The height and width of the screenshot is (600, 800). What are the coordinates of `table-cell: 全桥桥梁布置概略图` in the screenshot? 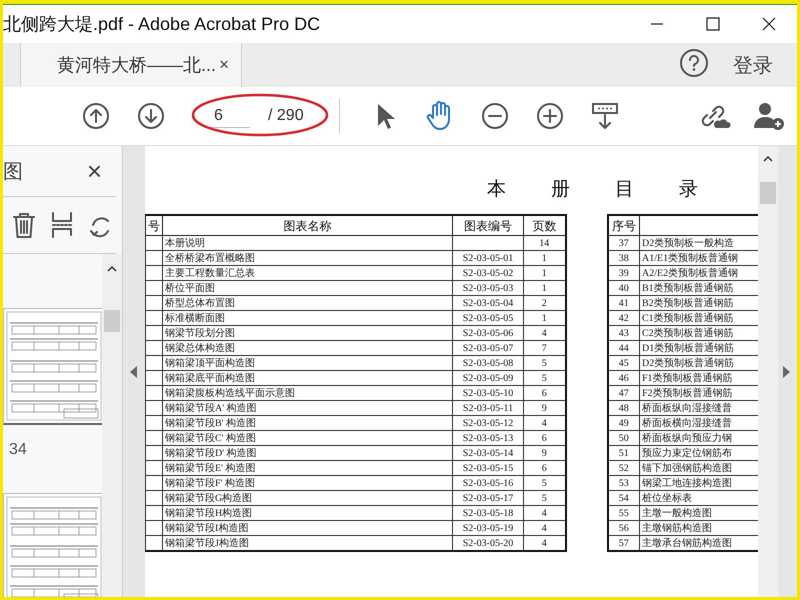 It's located at (307, 258).